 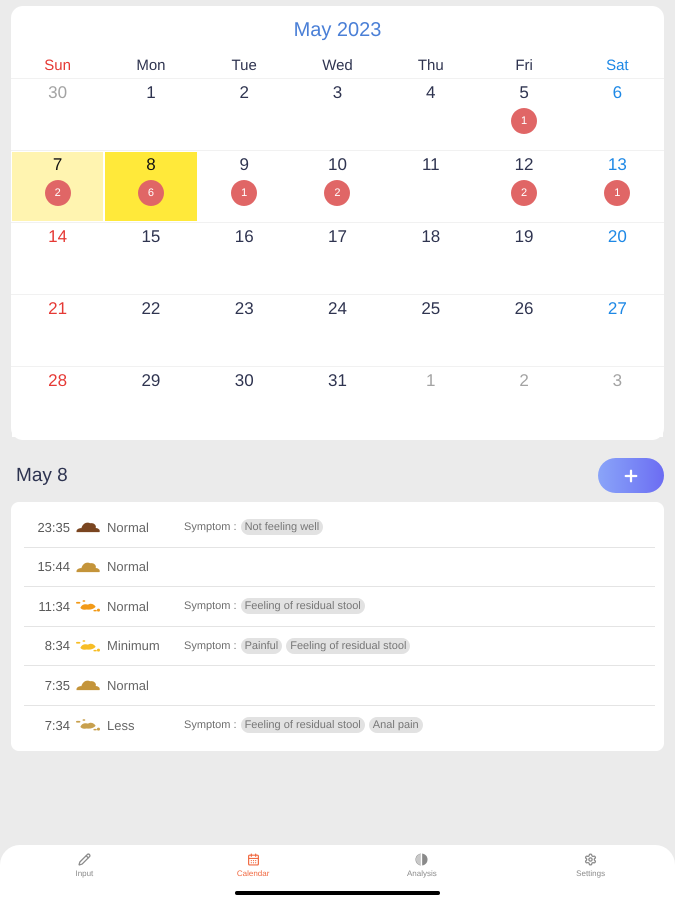 I want to click on add-button, so click(x=631, y=475).